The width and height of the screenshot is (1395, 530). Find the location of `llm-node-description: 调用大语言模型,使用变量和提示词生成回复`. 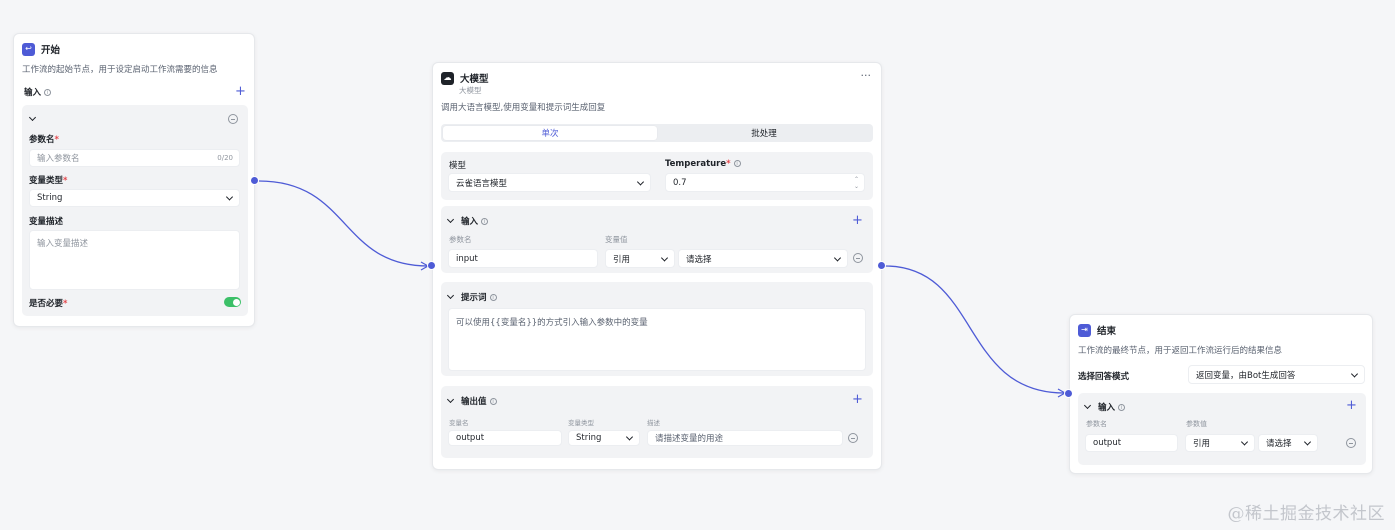

llm-node-description: 调用大语言模型,使用变量和提示词生成回复 is located at coordinates (523, 108).